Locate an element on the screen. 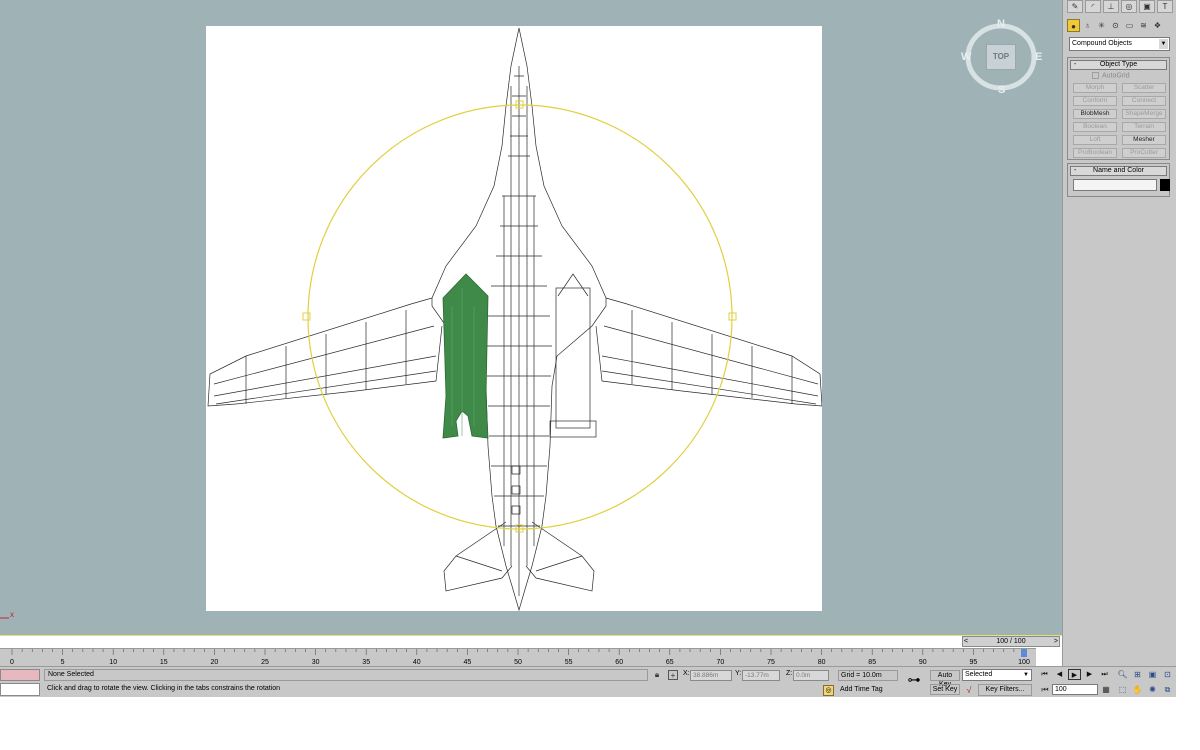 The height and width of the screenshot is (750, 1200). current-frame-marker is located at coordinates (1024, 653).